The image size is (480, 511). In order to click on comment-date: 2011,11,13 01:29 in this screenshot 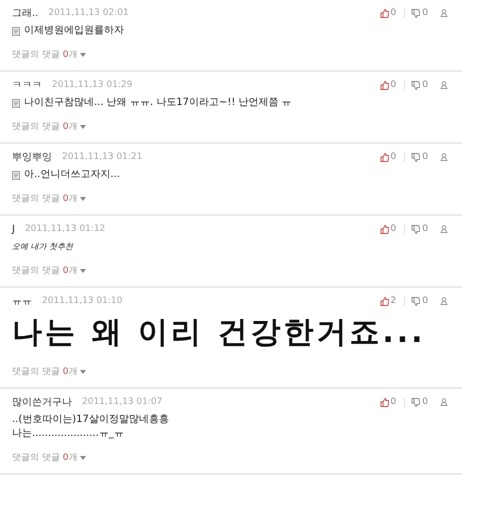, I will do `click(92, 85)`.